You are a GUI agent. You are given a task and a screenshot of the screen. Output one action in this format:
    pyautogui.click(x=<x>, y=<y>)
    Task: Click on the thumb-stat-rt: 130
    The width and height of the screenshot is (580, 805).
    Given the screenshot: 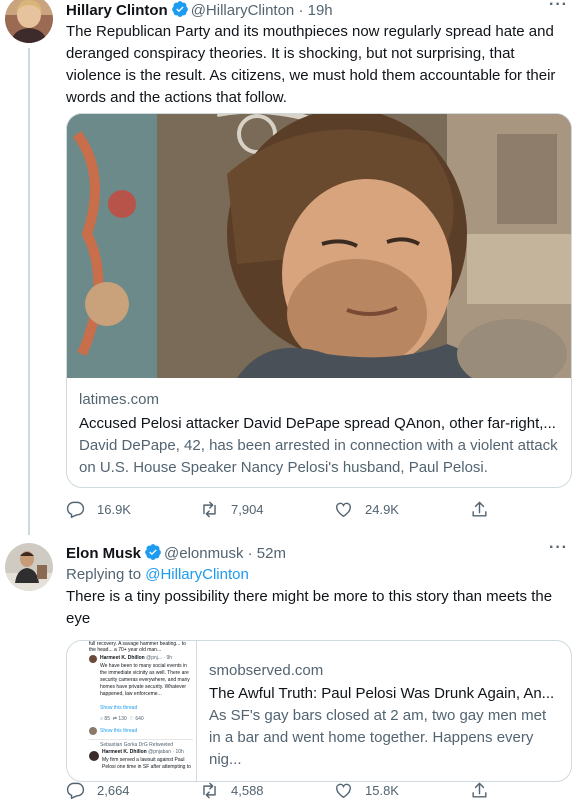 What is the action you would take?
    pyautogui.click(x=122, y=719)
    